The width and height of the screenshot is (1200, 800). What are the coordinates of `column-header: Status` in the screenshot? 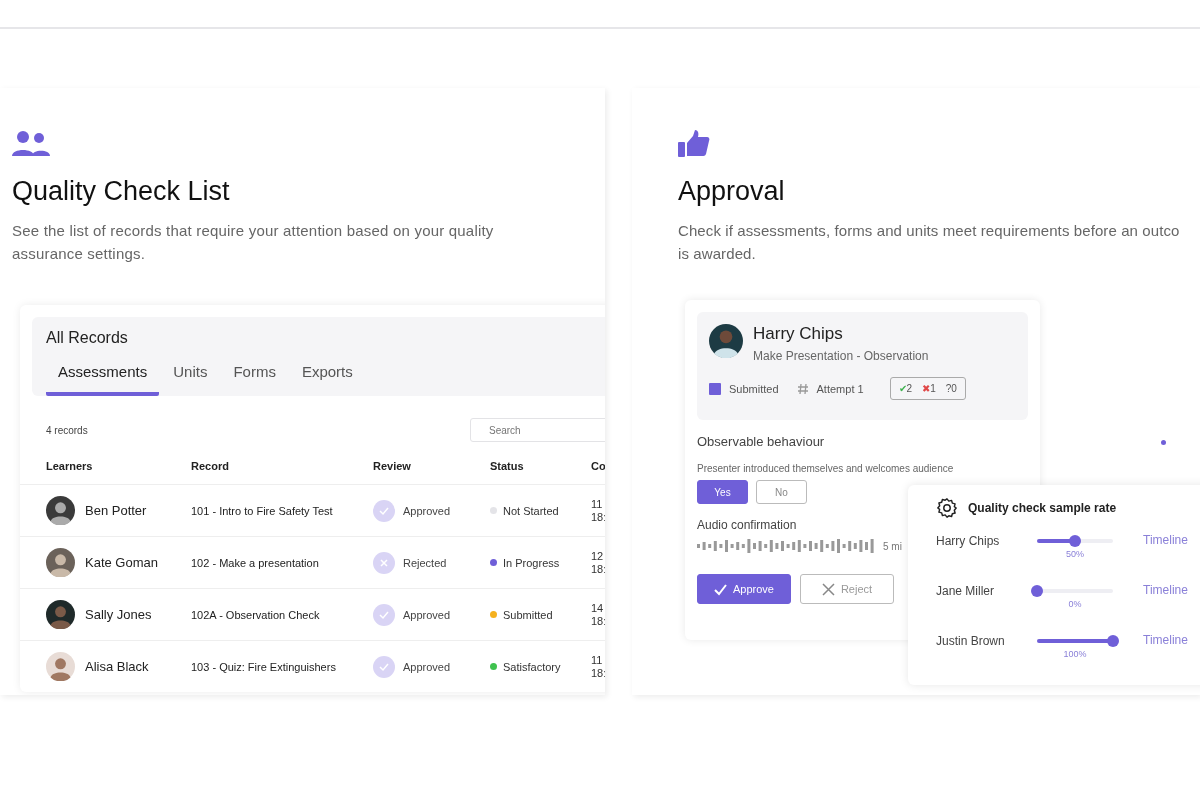 It's located at (507, 466).